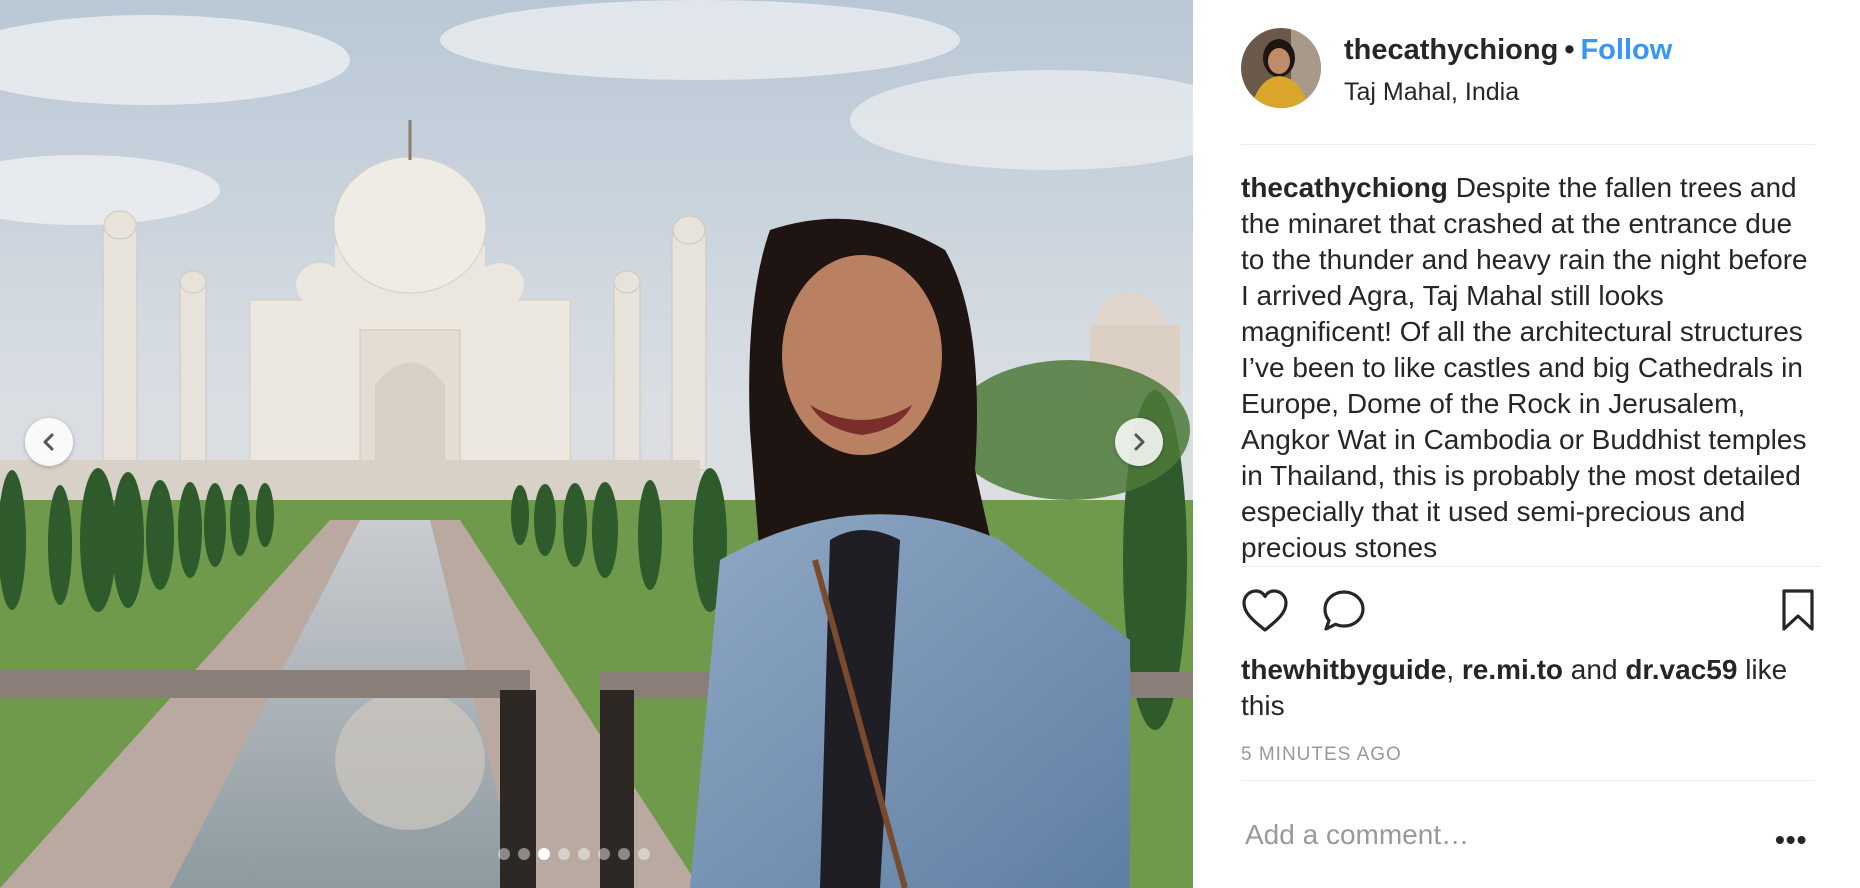 This screenshot has width=1860, height=888. Describe the element at coordinates (1485, 835) in the screenshot. I see `comment-input` at that location.